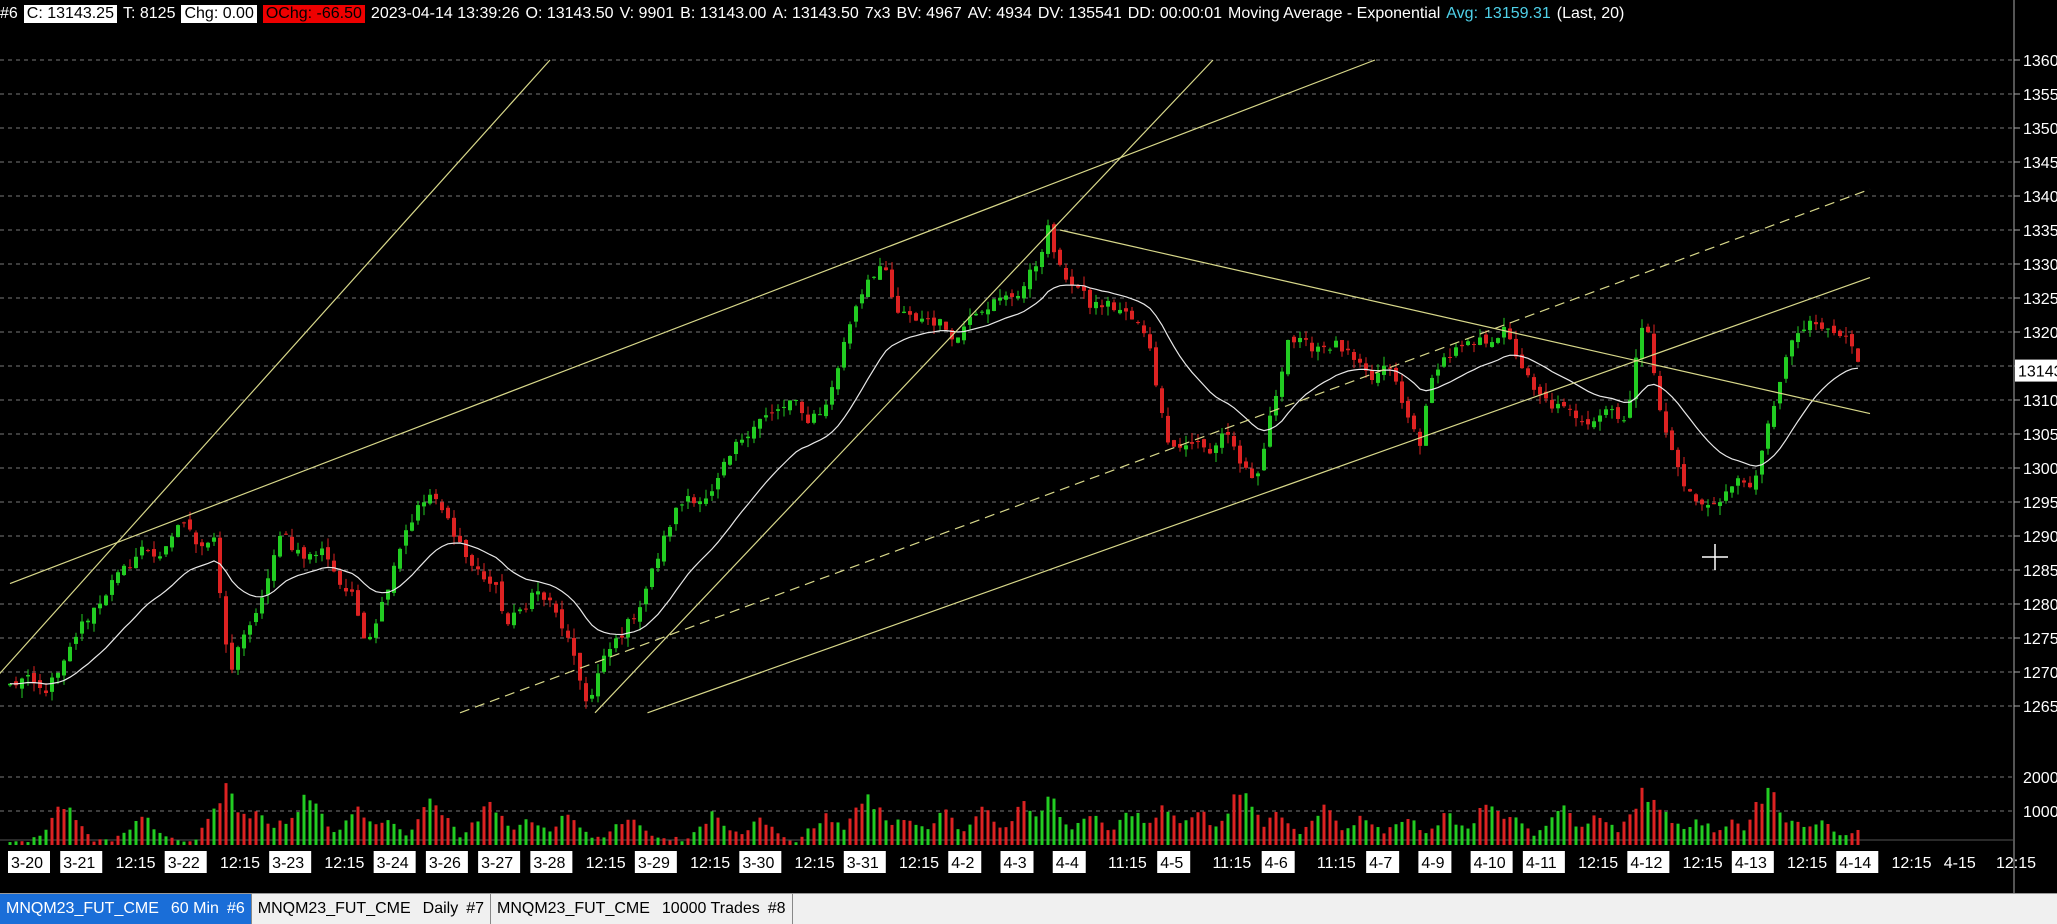 The height and width of the screenshot is (924, 2057). Describe the element at coordinates (2040, 401) in the screenshot. I see `price-tick-label: 13100` at that location.